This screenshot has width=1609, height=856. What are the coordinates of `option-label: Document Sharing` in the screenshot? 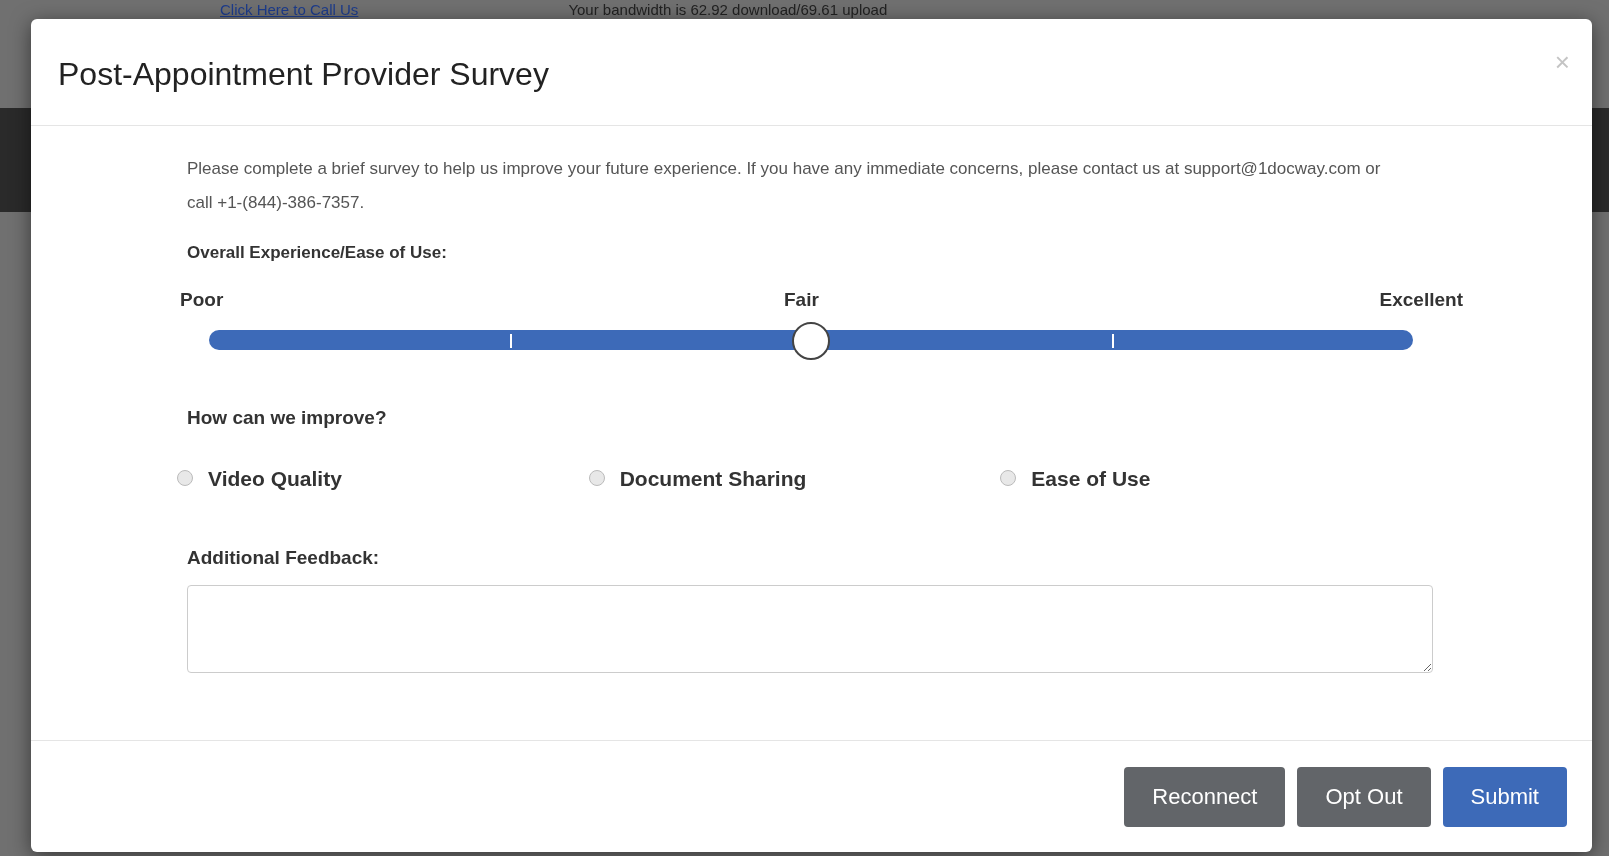 It's located at (713, 478).